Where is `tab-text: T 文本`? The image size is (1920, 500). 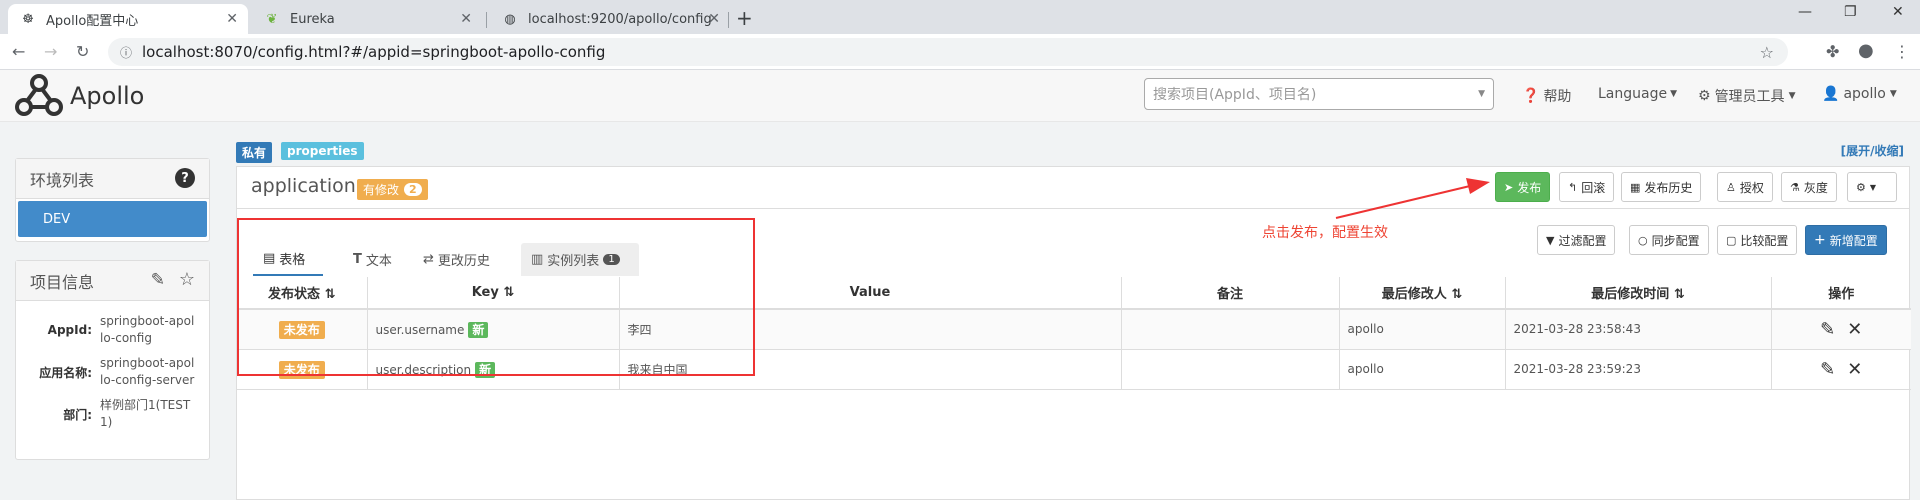 tab-text: T 文本 is located at coordinates (372, 259).